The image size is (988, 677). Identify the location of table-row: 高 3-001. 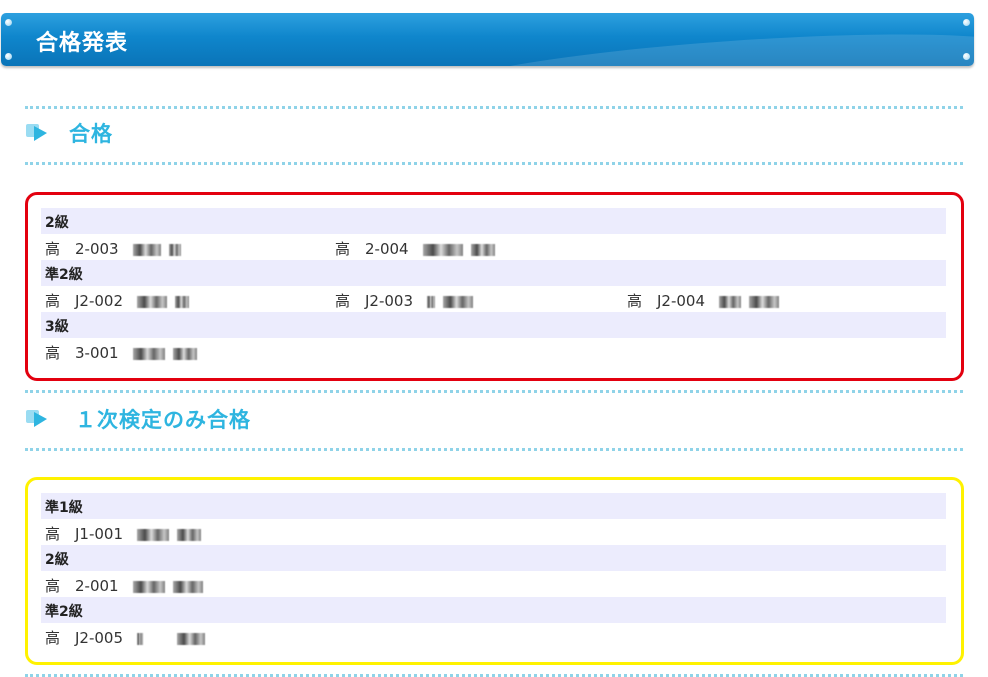
(493, 351).